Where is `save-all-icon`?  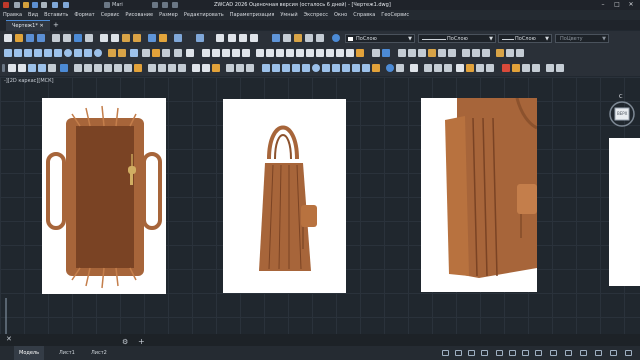 save-all-icon is located at coordinates (41, 38).